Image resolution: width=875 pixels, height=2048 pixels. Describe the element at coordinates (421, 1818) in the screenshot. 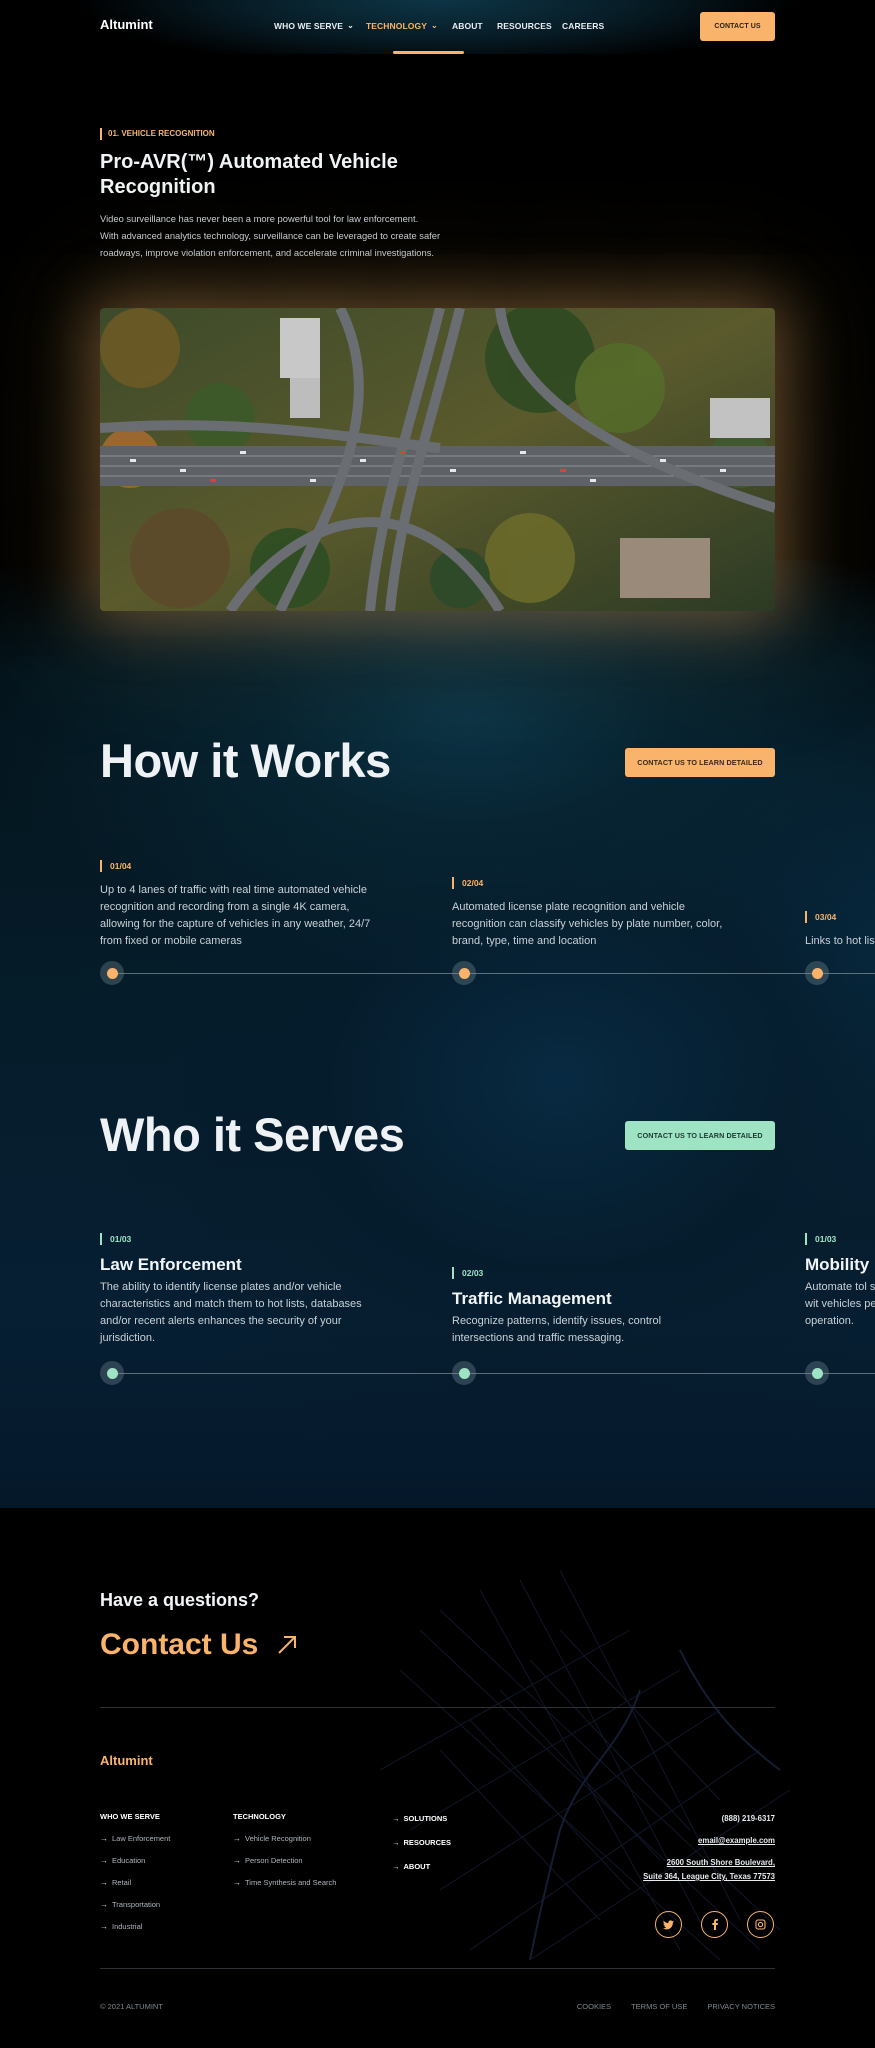

I see `footer-nav-link: → SOLUTIONS` at that location.